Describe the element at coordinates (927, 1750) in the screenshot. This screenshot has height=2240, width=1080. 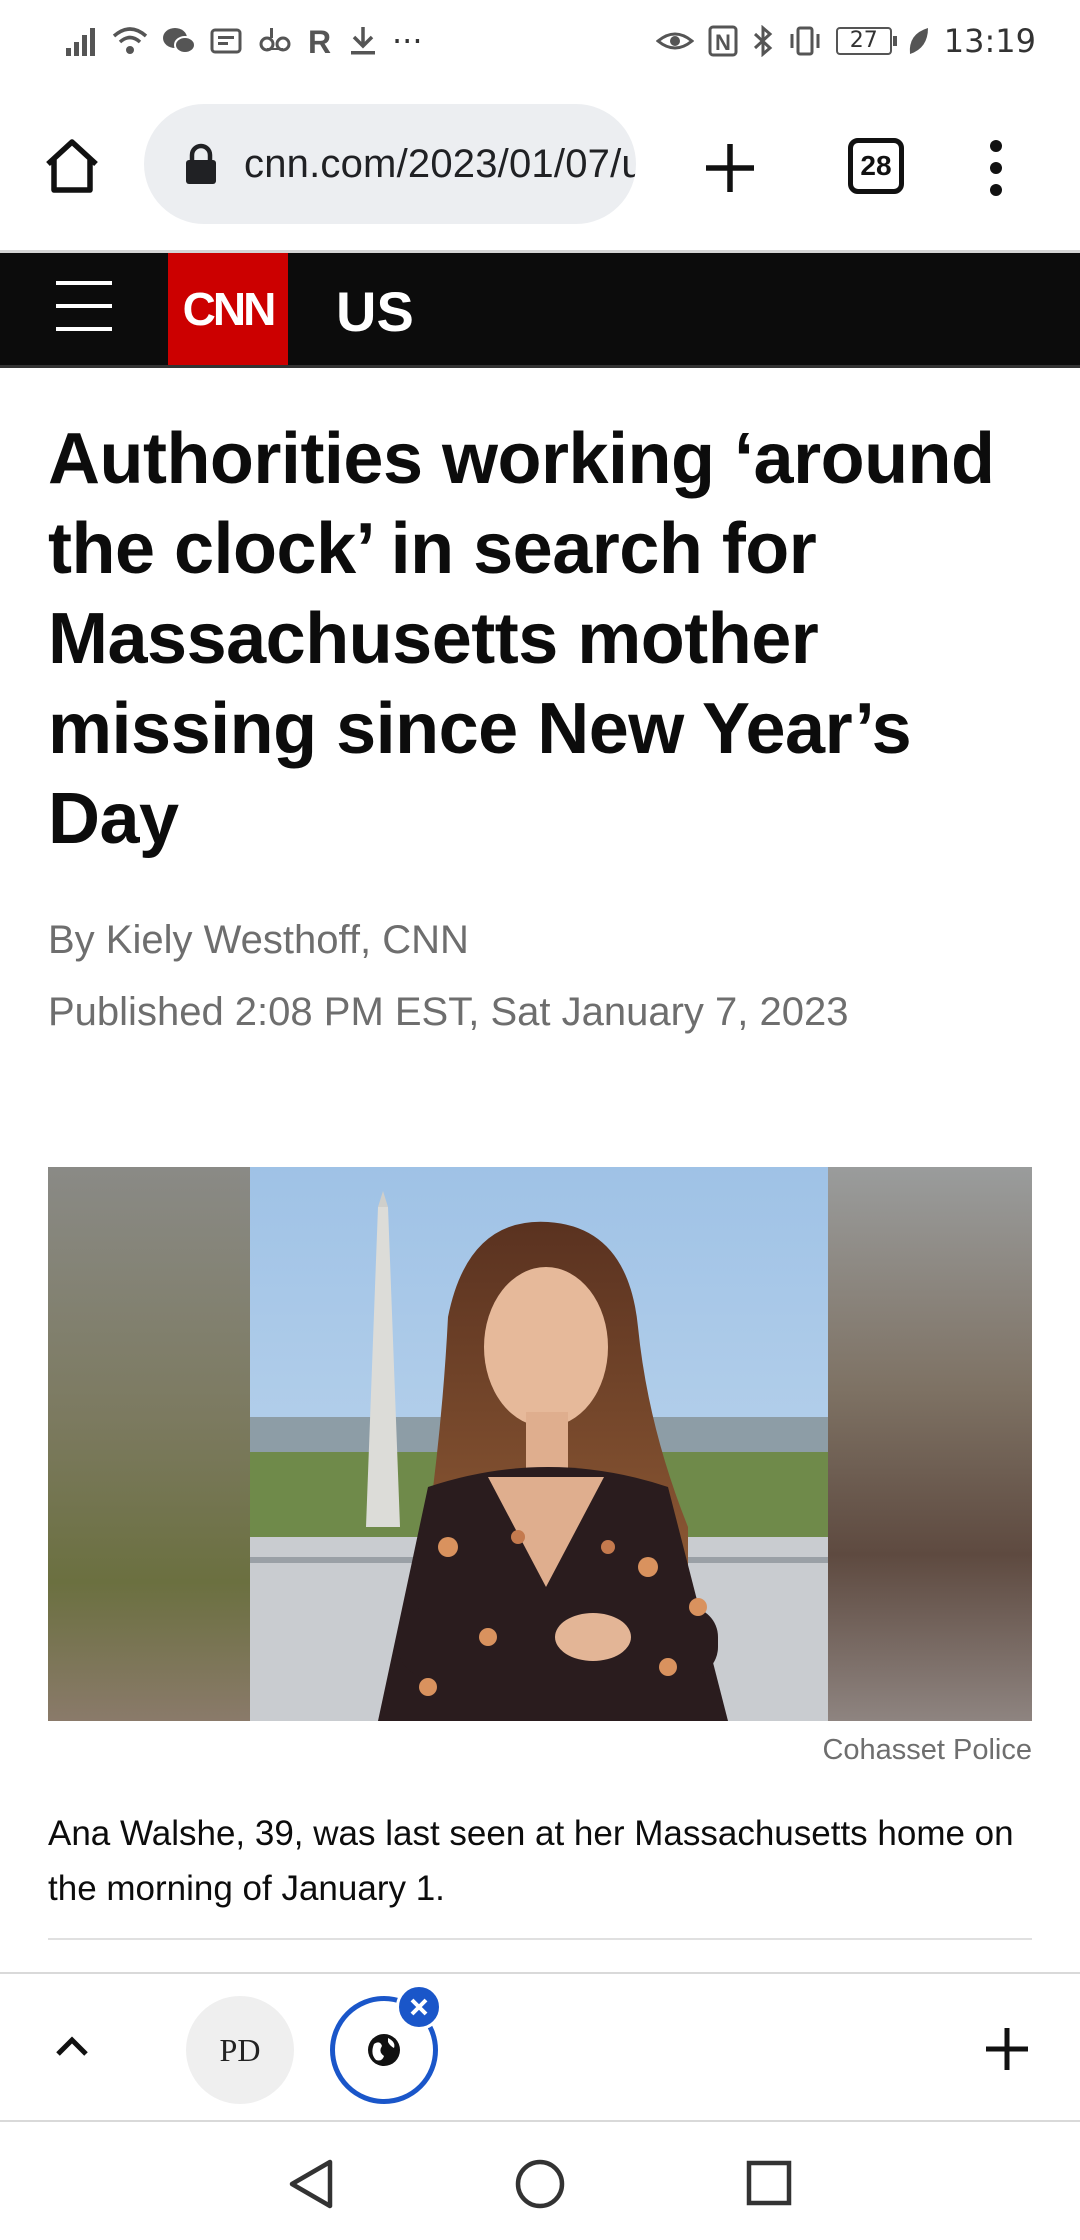
I see `photo-credit: Cohasset Police` at that location.